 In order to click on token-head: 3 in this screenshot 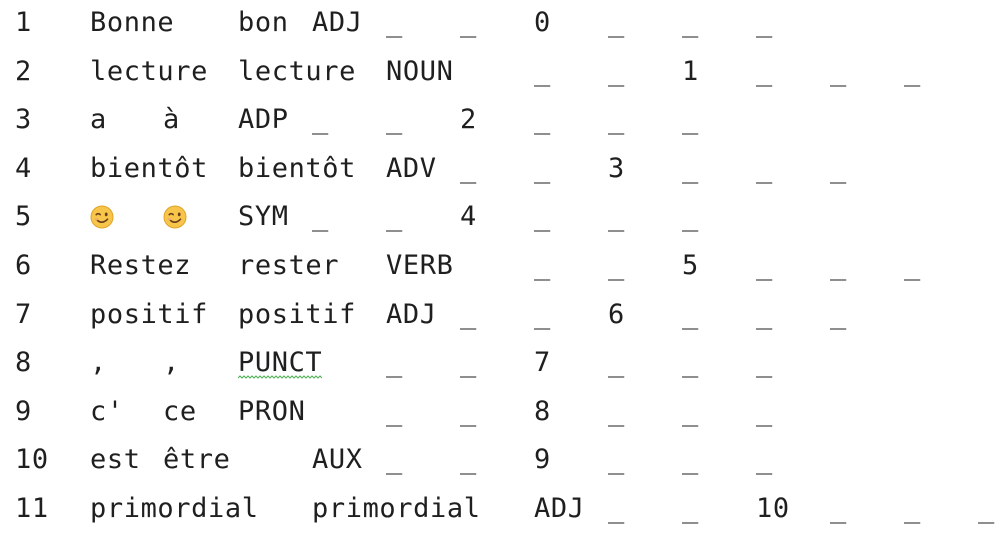, I will do `click(616, 168)`.